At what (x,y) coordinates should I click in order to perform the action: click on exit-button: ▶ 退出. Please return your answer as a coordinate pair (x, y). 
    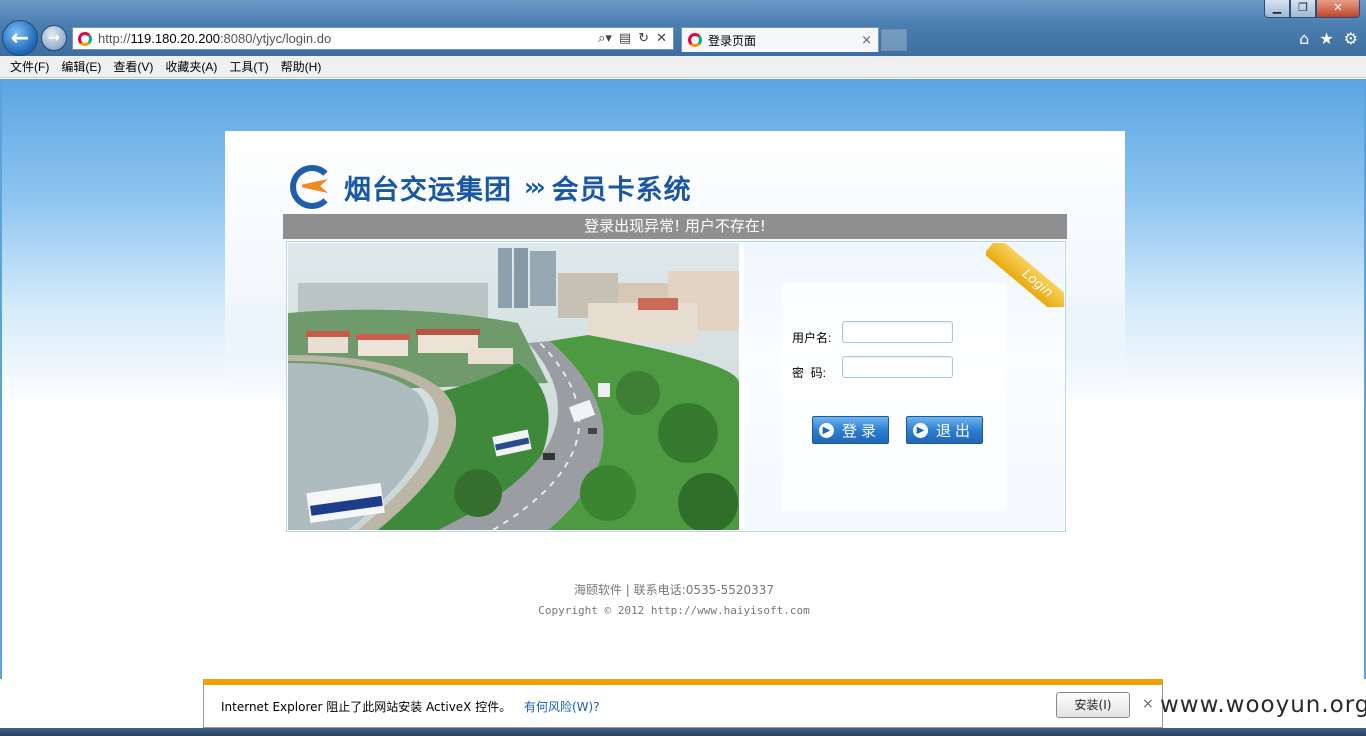
    Looking at the image, I should click on (944, 430).